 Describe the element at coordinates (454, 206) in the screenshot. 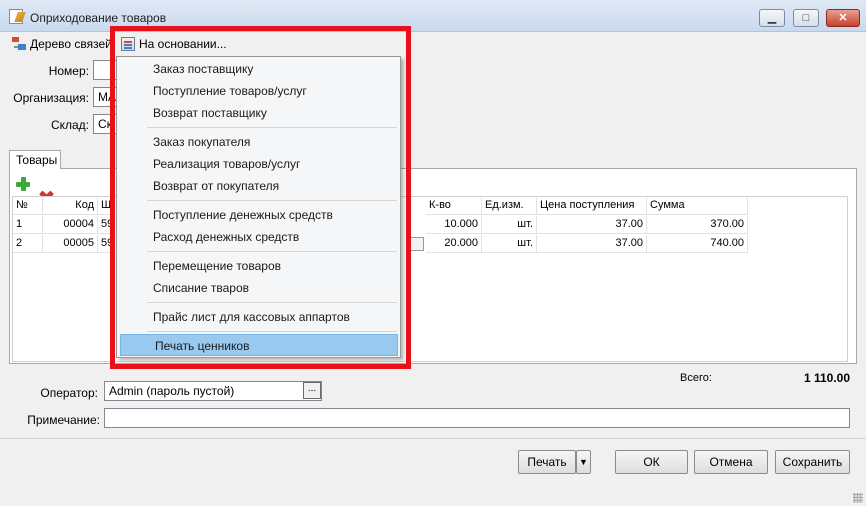

I see `column-header-qty: К-во` at that location.